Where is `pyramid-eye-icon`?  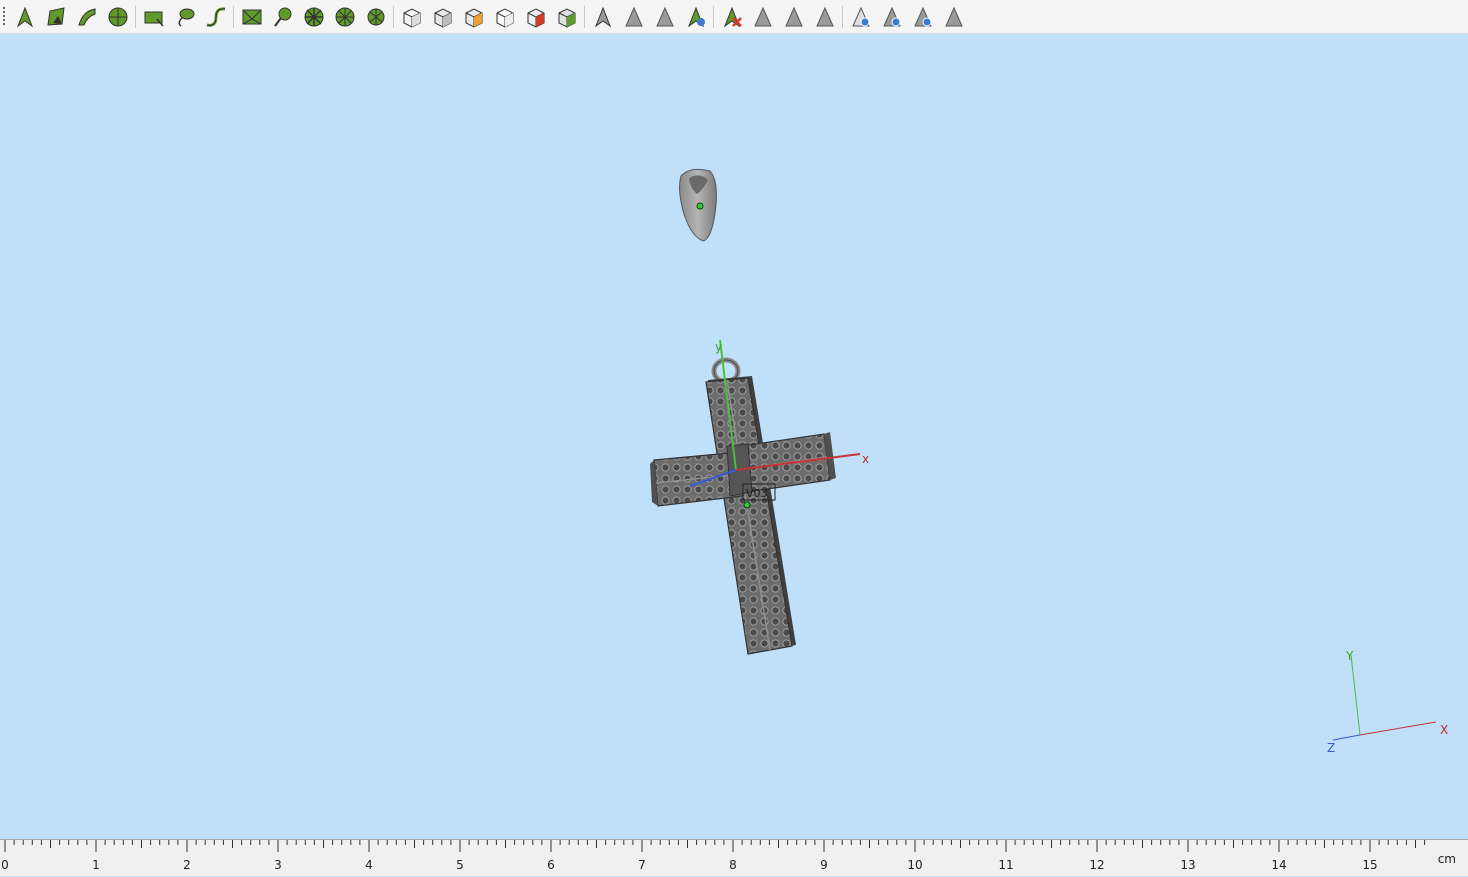
pyramid-eye-icon is located at coordinates (861, 16).